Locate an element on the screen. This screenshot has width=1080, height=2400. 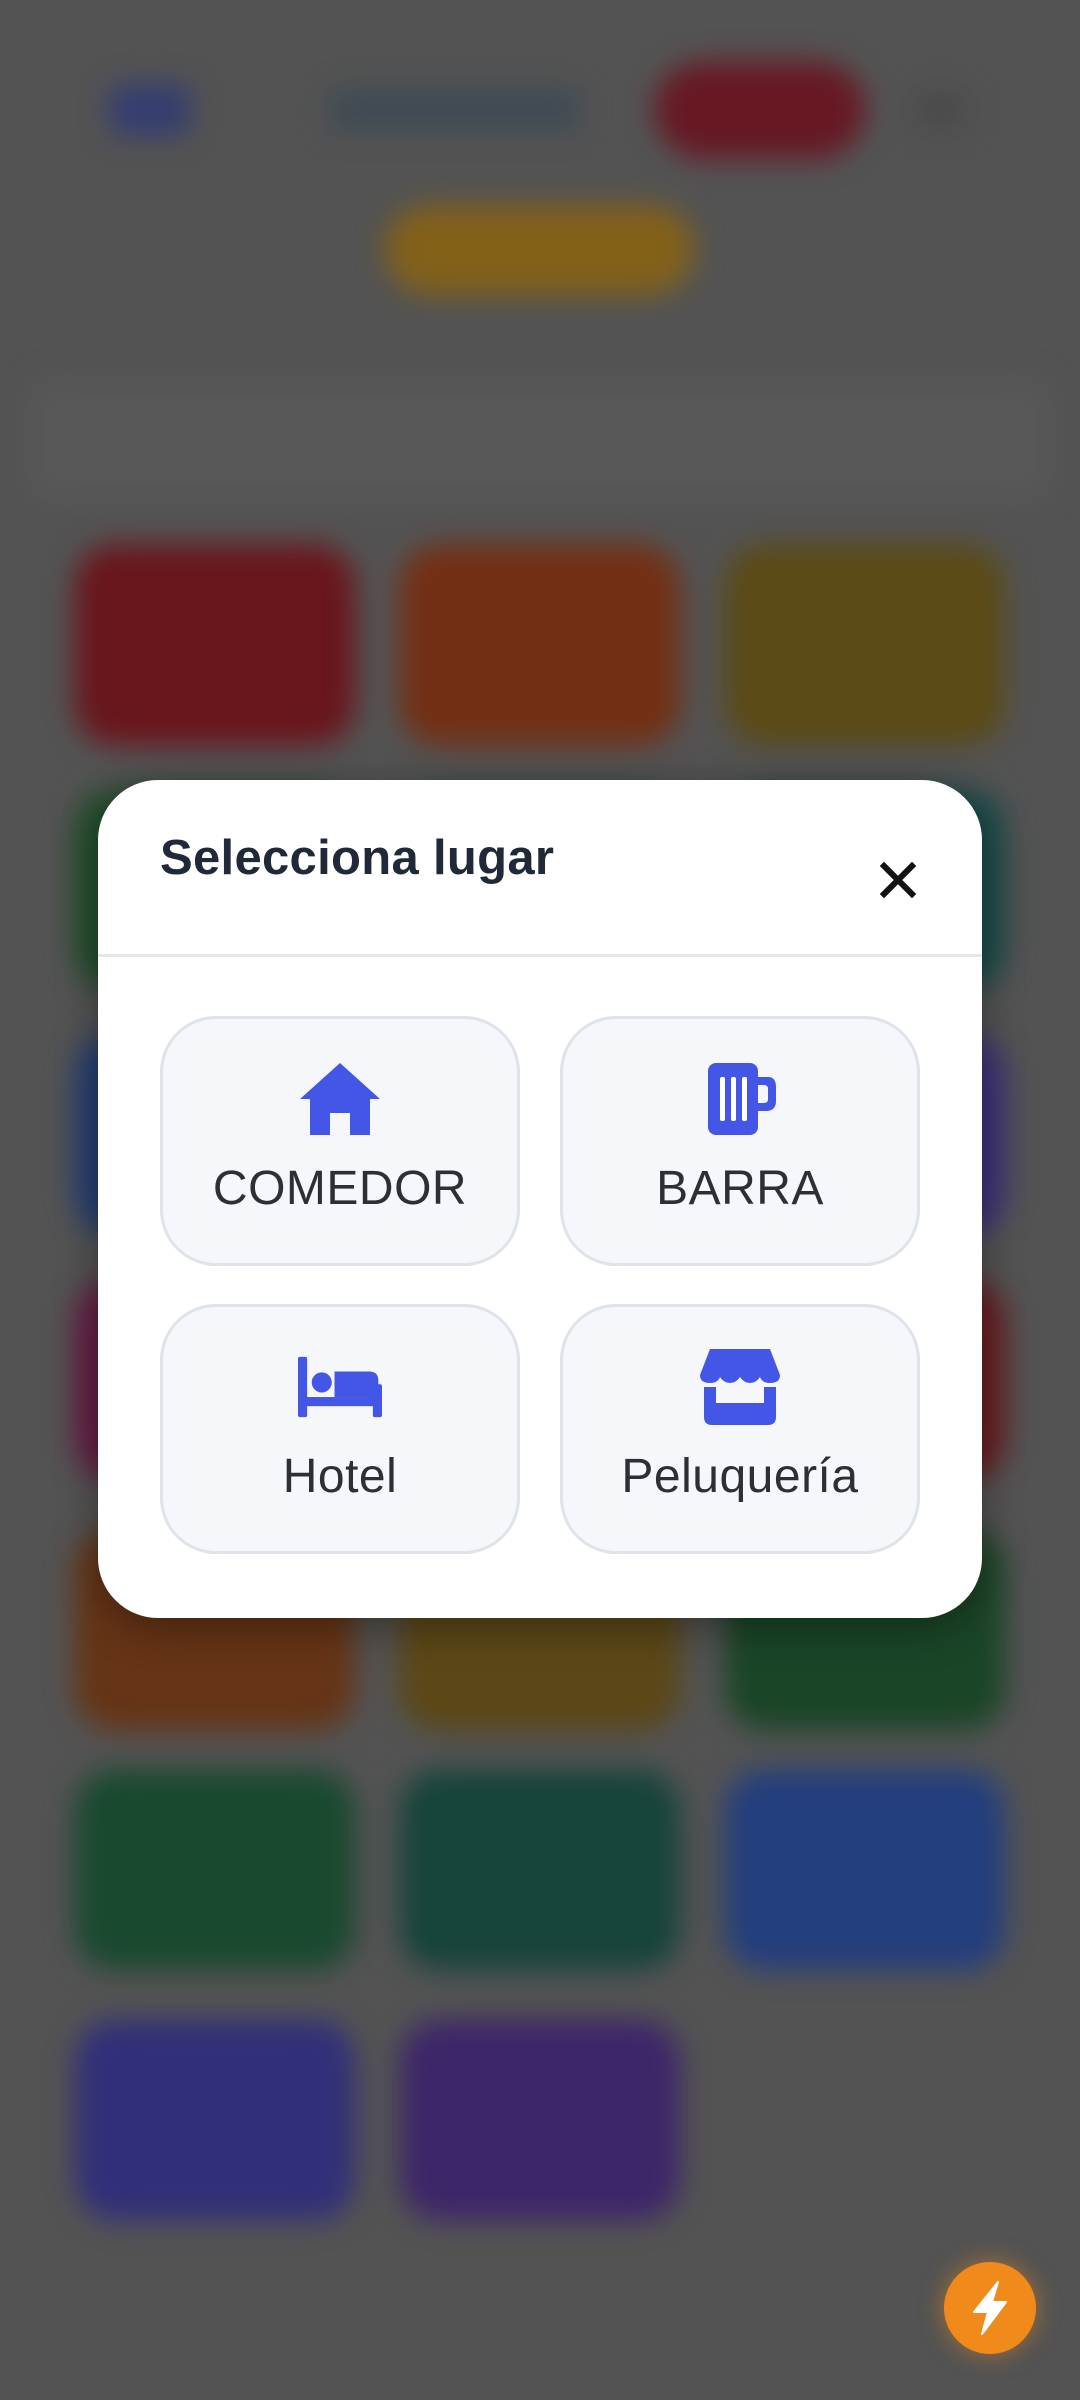
close-button is located at coordinates (898, 880).